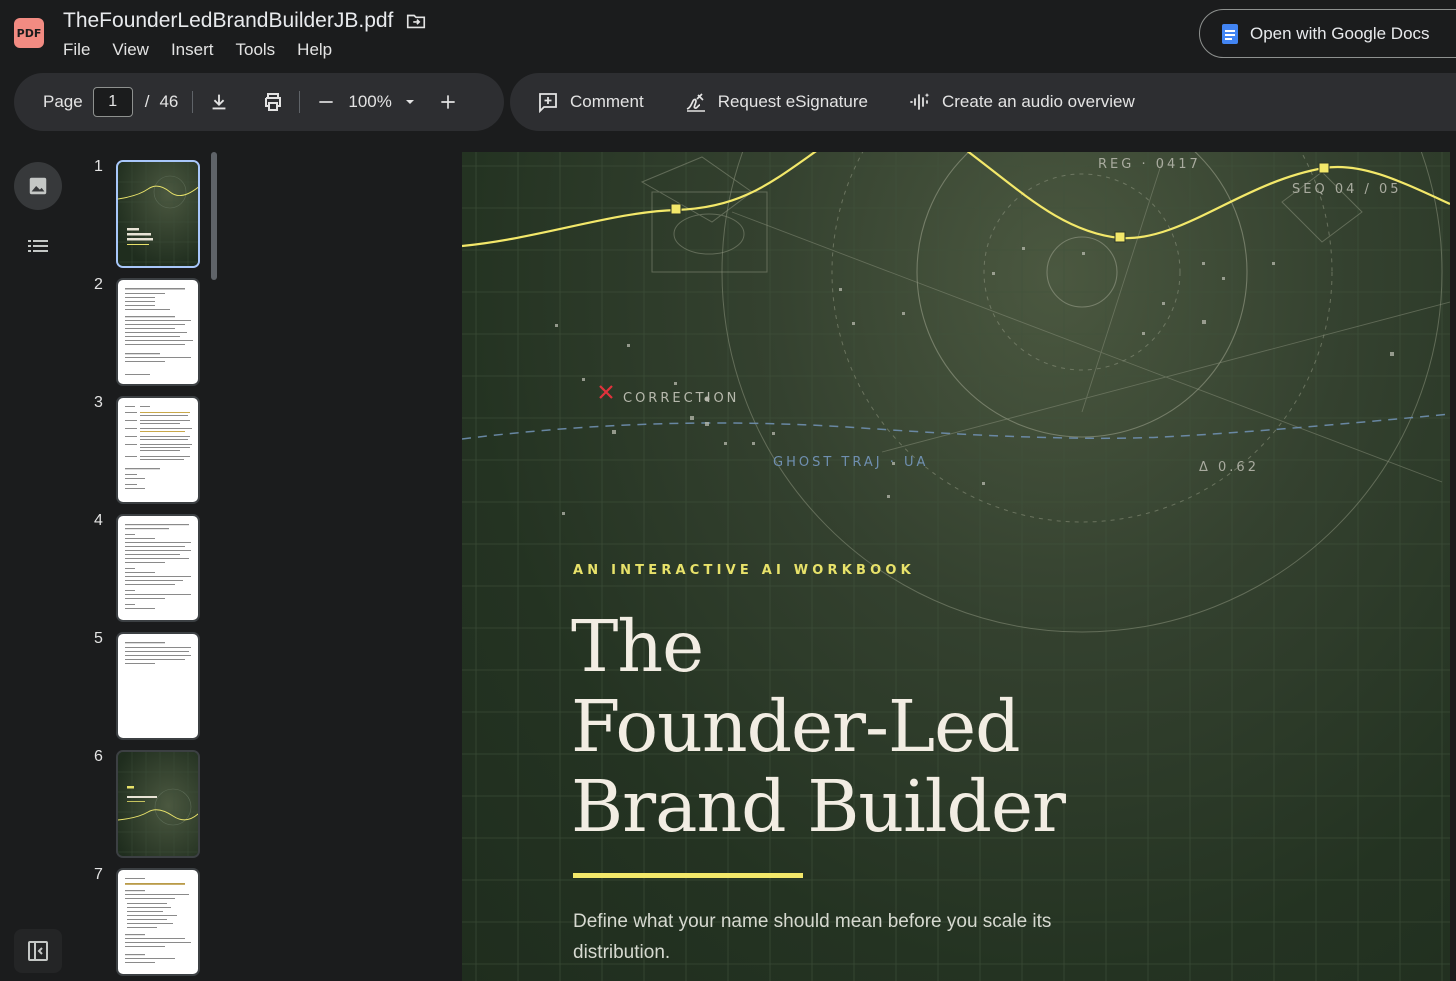 The image size is (1456, 981). I want to click on cover-title-line: Founder-Led, so click(796, 726).